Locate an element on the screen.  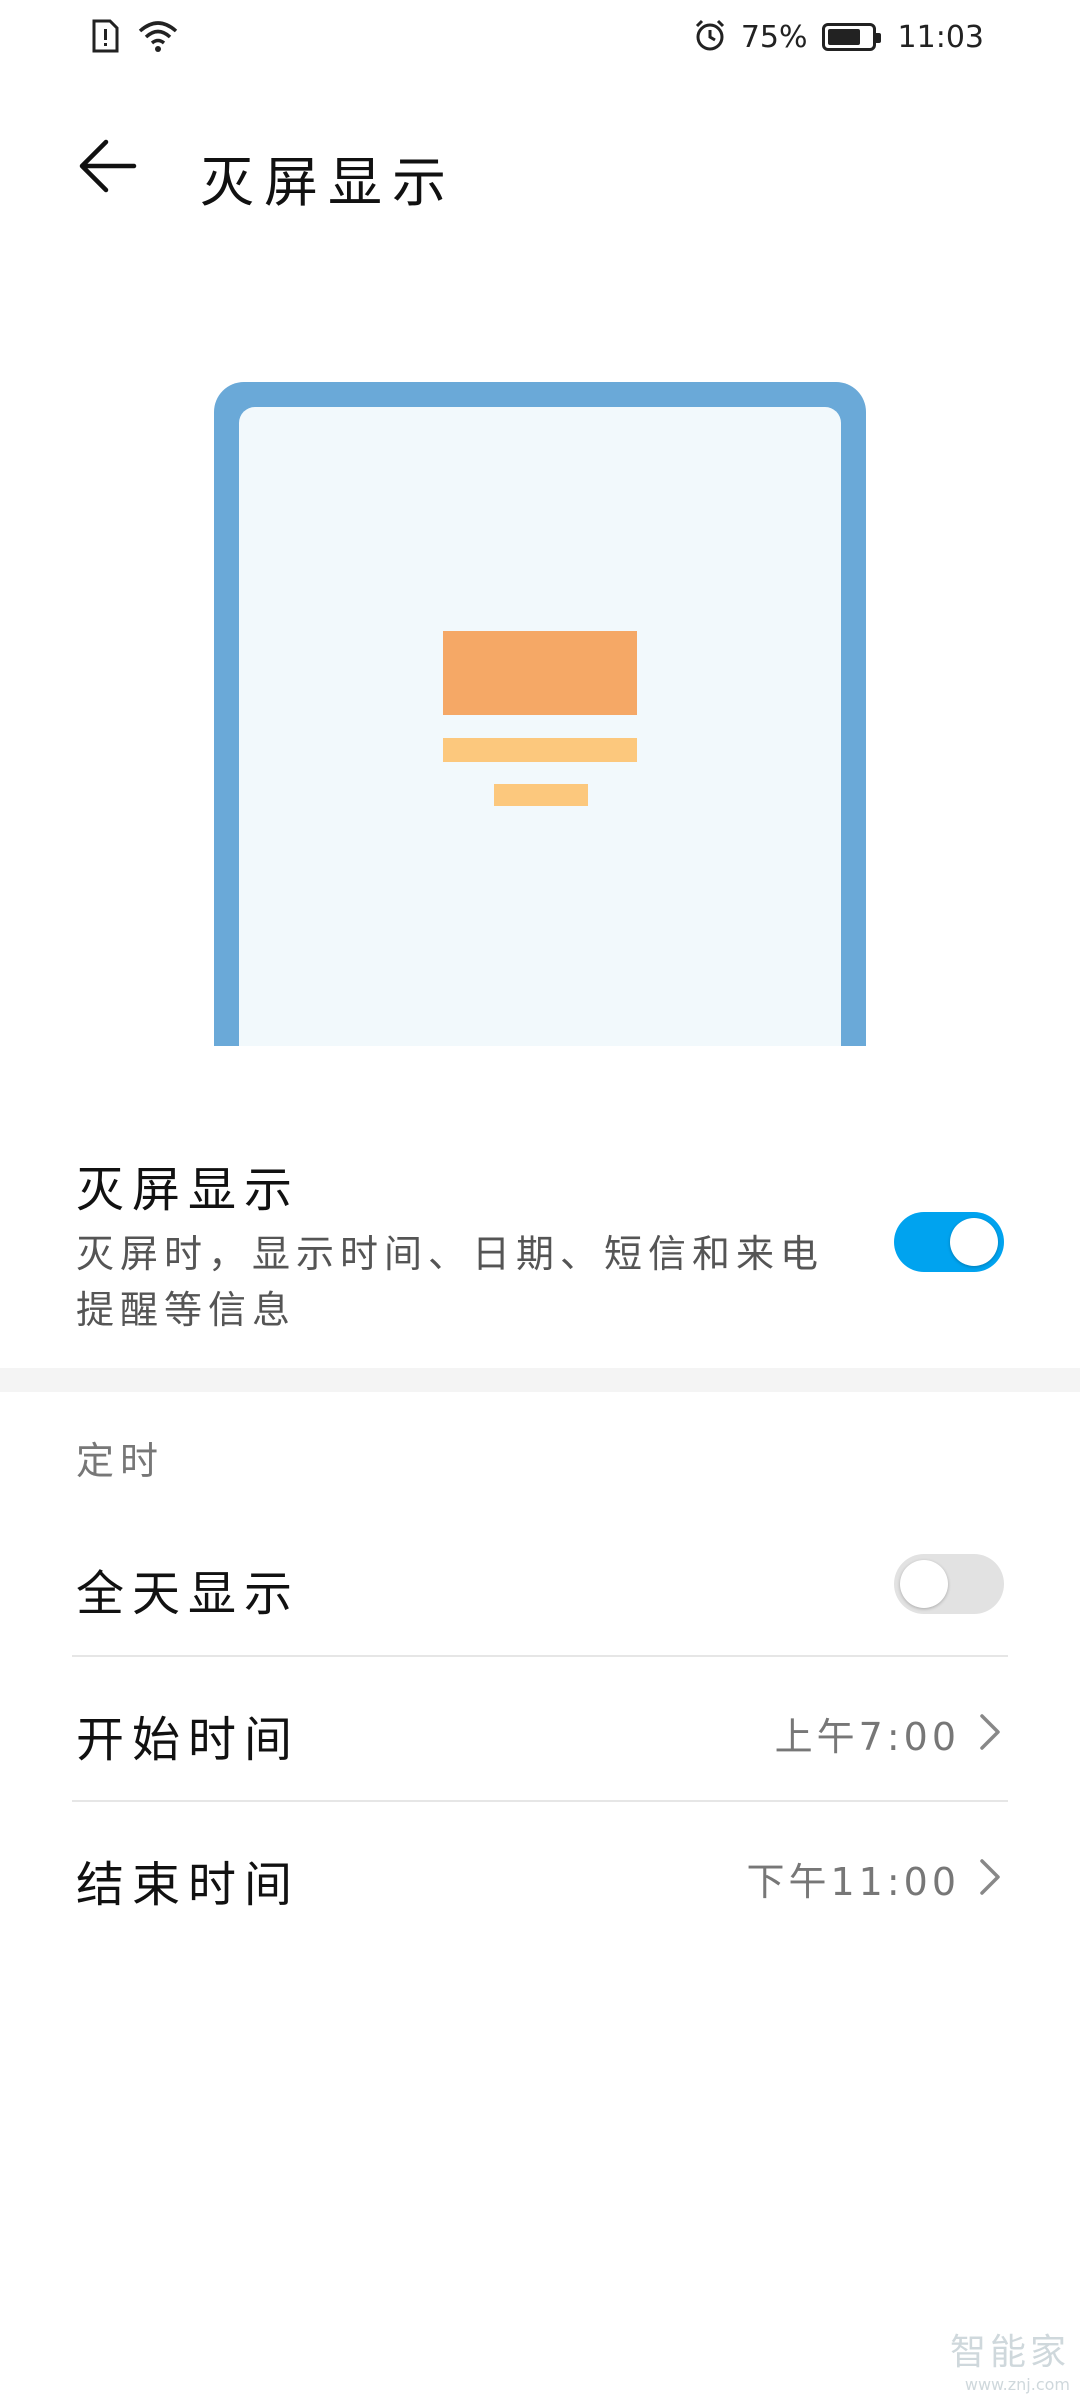
status-right: 75% 11:03 is located at coordinates (838, 37).